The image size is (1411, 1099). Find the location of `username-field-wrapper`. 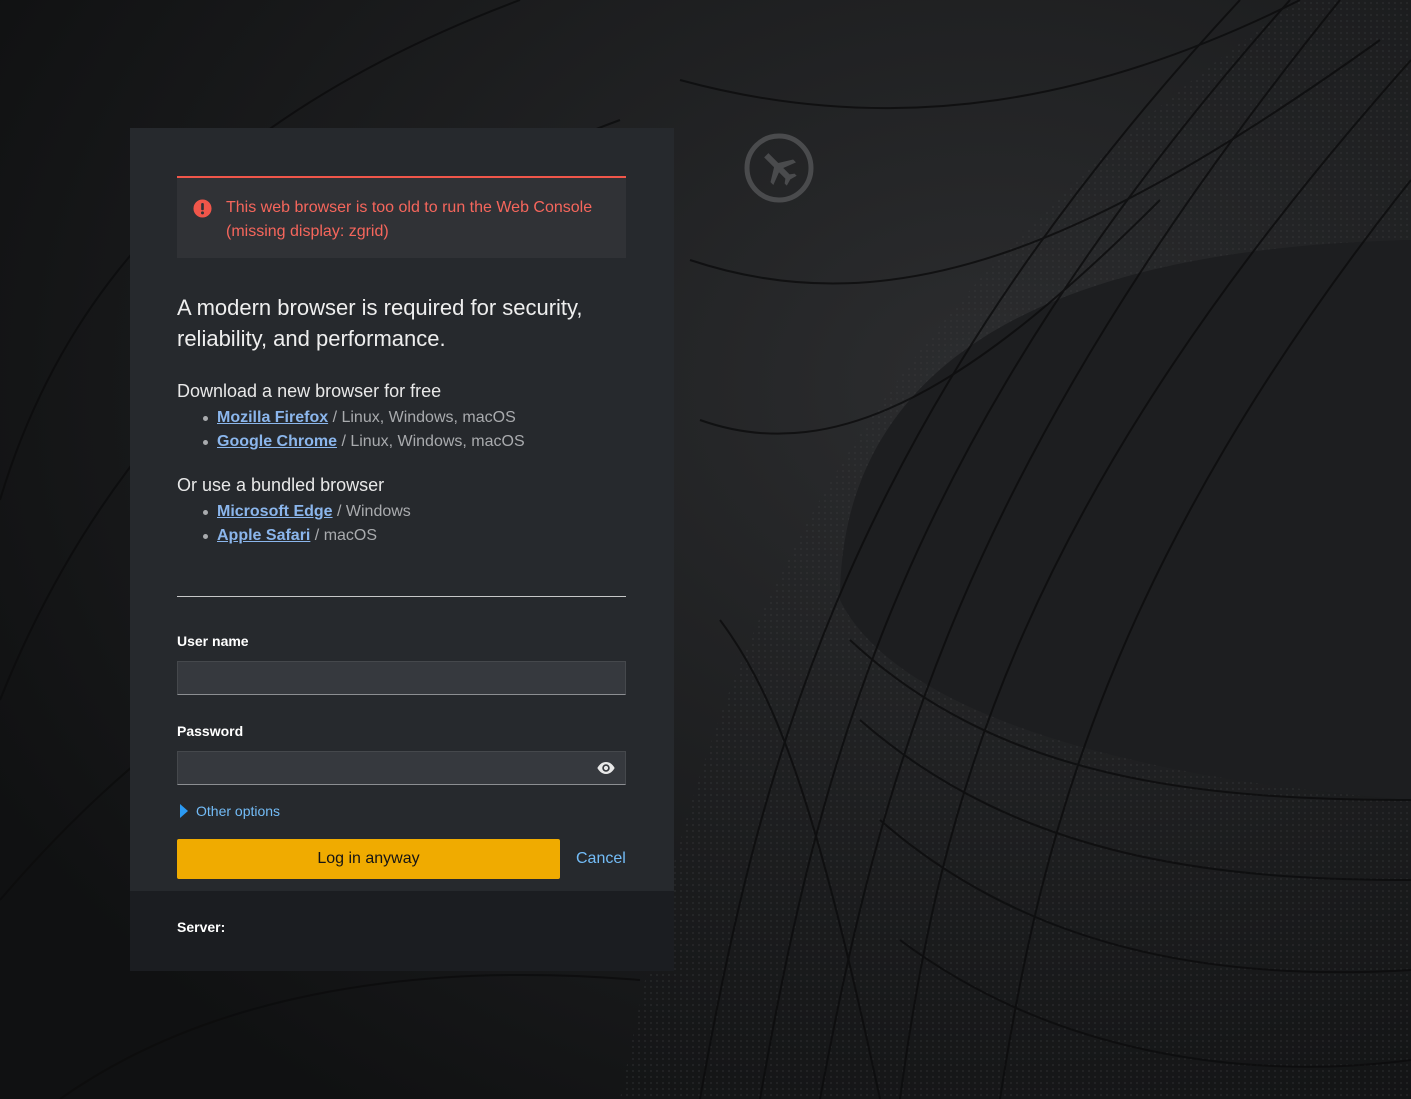

username-field-wrapper is located at coordinates (401, 678).